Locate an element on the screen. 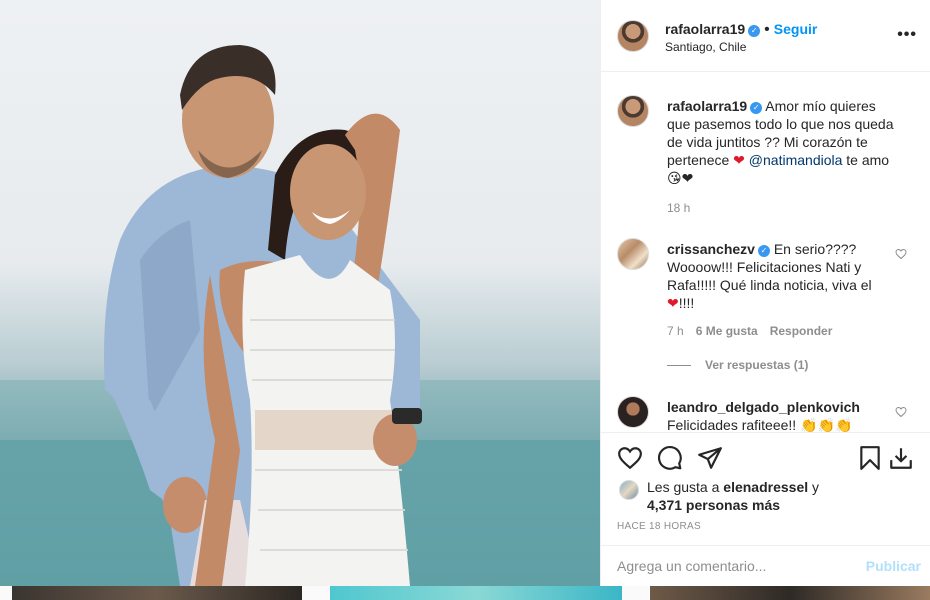  comment-time: 7 h is located at coordinates (675, 331).